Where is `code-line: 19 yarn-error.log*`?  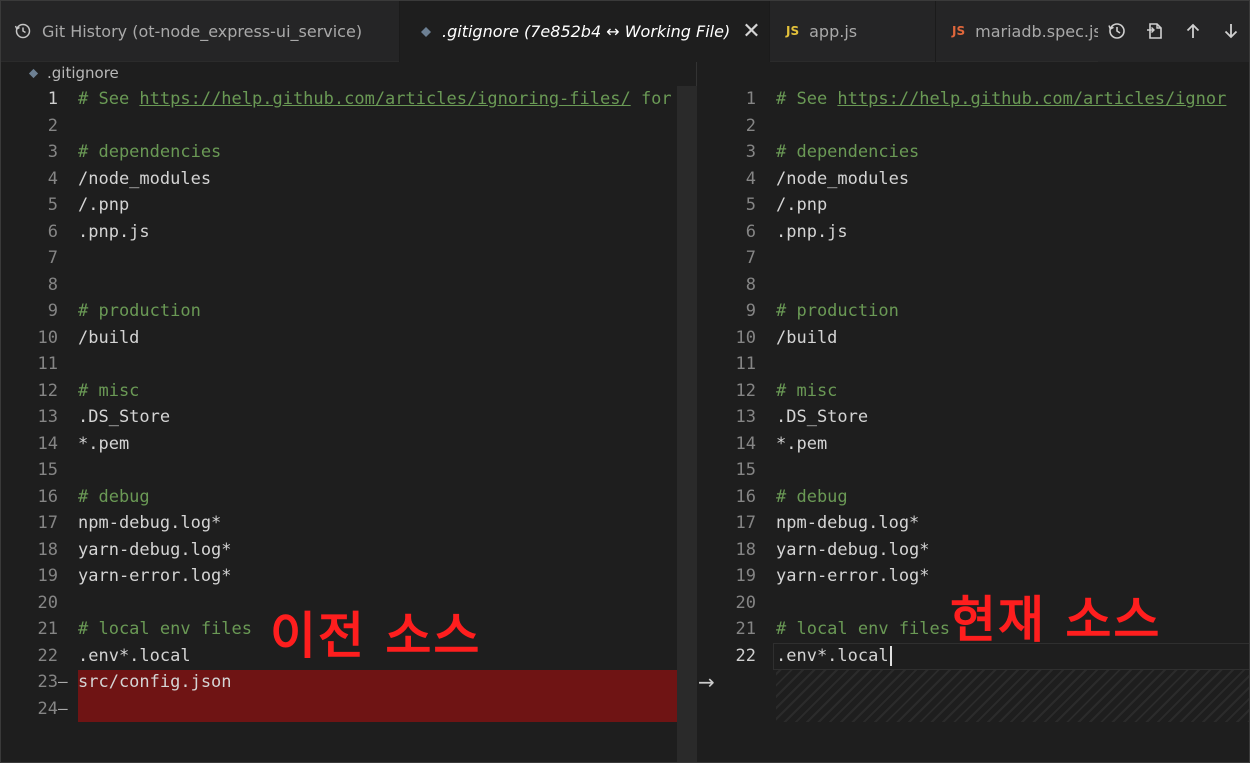 code-line: 19 yarn-error.log* is located at coordinates (348, 576).